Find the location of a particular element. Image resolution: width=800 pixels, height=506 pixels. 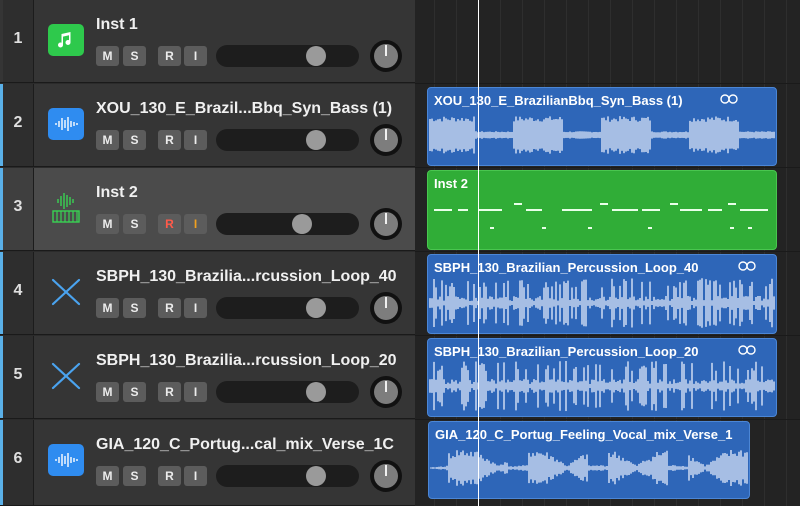

audio-region: XOU_130_E_BrazilianBbq_Syn_Bass (1) is located at coordinates (602, 126).